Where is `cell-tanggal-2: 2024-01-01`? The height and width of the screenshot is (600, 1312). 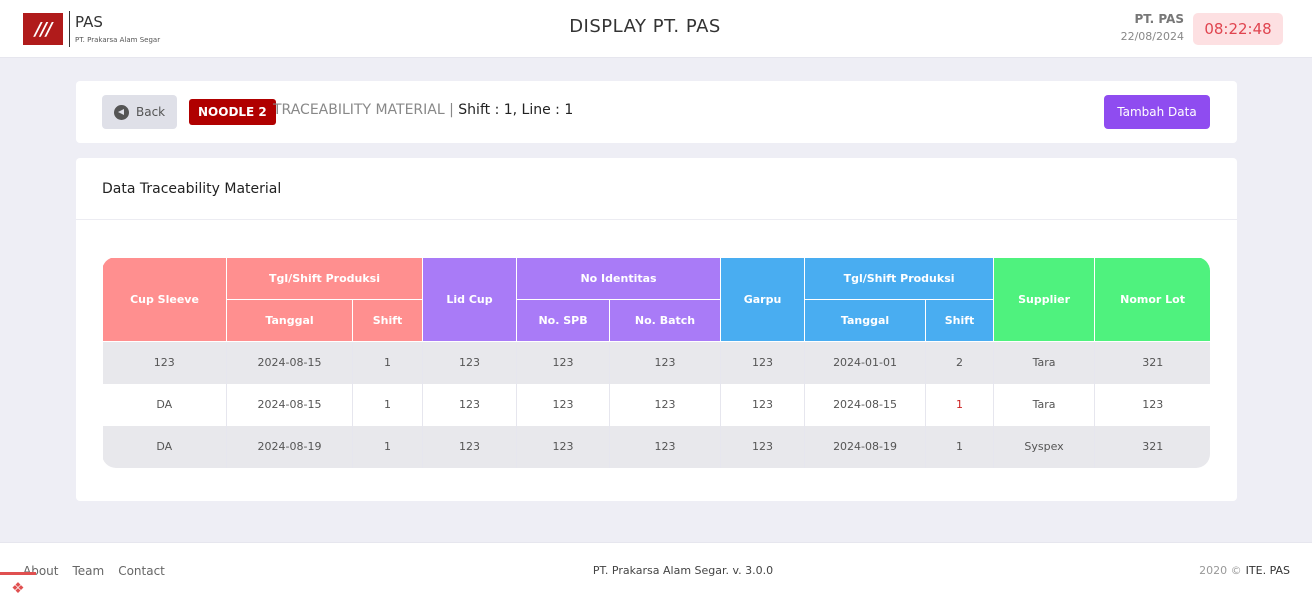 cell-tanggal-2: 2024-01-01 is located at coordinates (865, 362).